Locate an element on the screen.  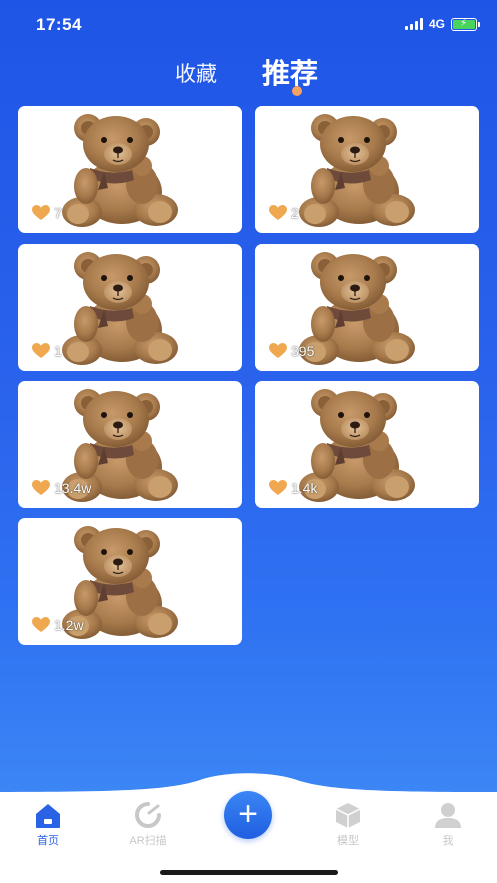
tab-me: 我 is located at coordinates (448, 824).